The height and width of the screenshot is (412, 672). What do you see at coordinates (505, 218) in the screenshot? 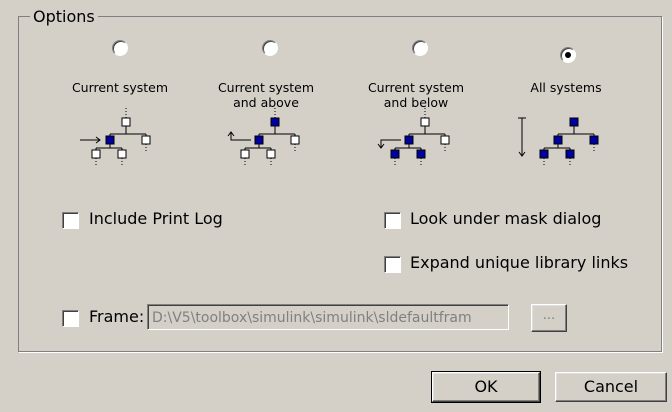
I see `look-under-mask-label: Look under mask dialog` at bounding box center [505, 218].